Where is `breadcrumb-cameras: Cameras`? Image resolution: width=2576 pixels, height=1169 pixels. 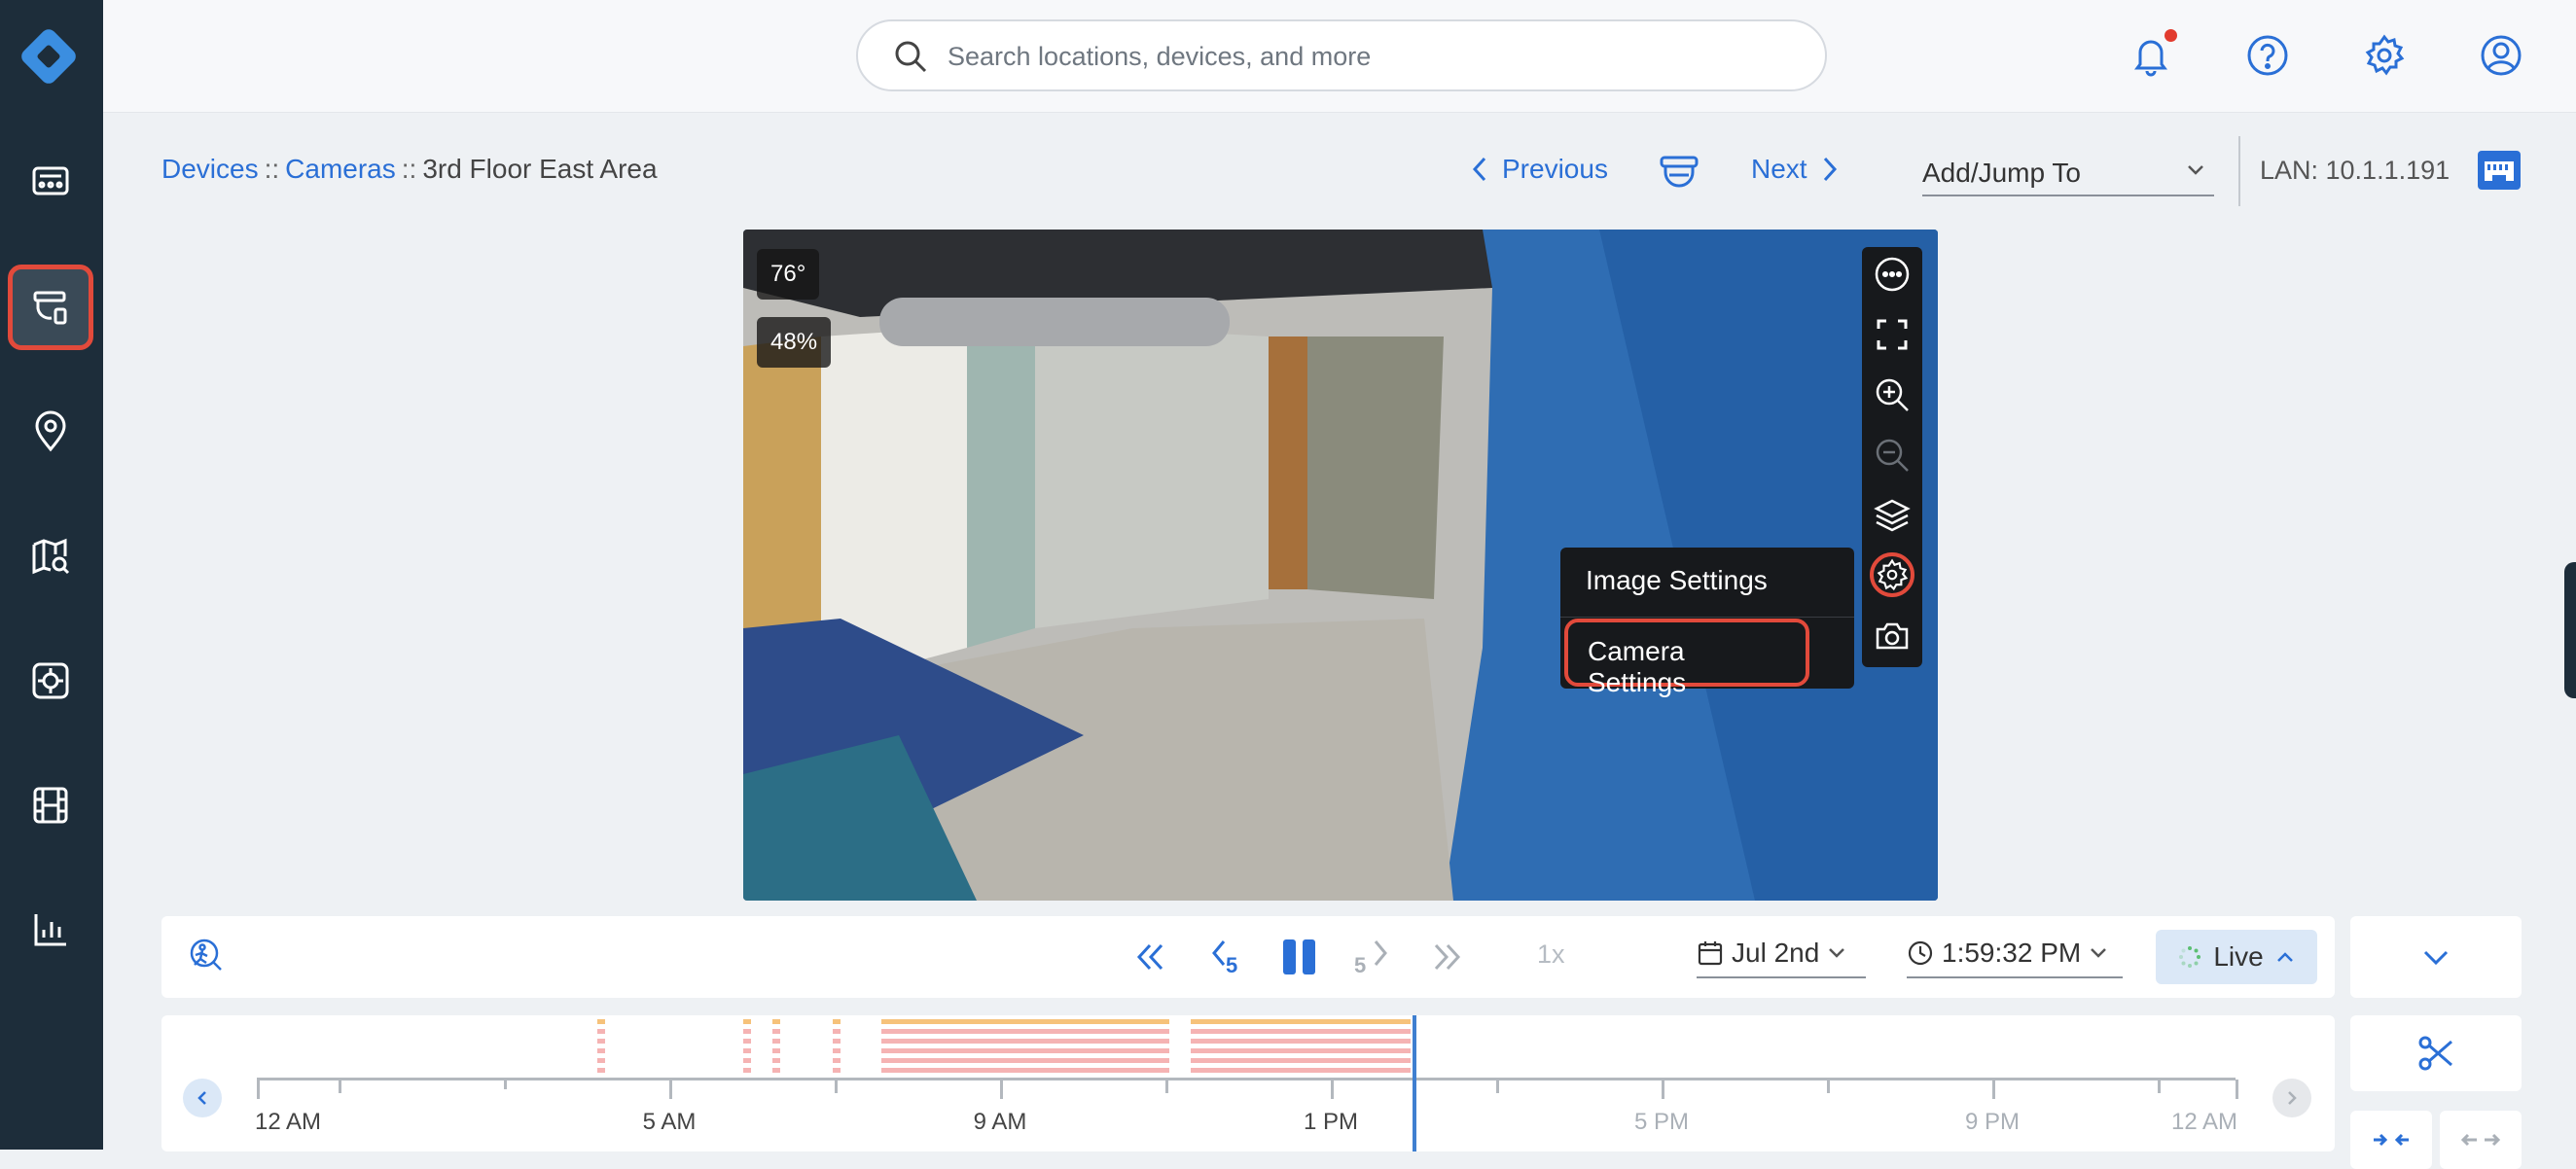 breadcrumb-cameras: Cameras is located at coordinates (340, 169).